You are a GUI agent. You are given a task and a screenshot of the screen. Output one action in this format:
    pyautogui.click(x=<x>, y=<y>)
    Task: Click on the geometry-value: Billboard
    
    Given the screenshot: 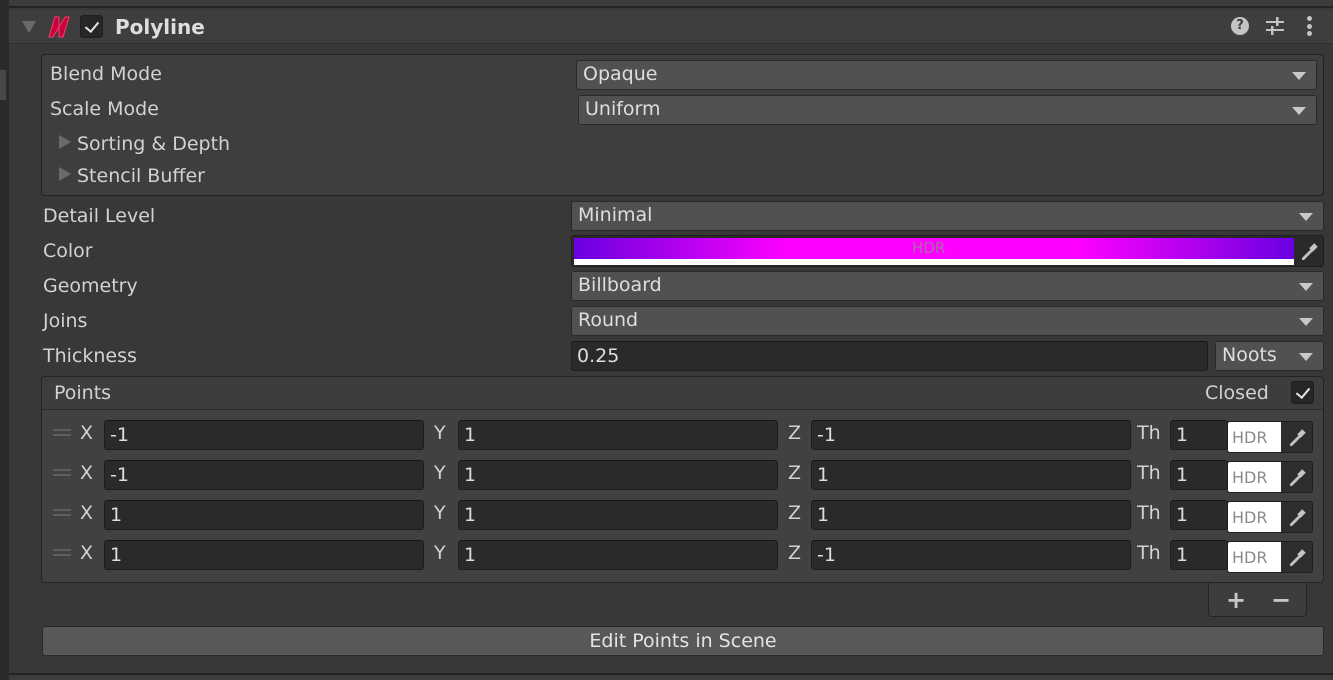 What is the action you would take?
    pyautogui.click(x=620, y=285)
    